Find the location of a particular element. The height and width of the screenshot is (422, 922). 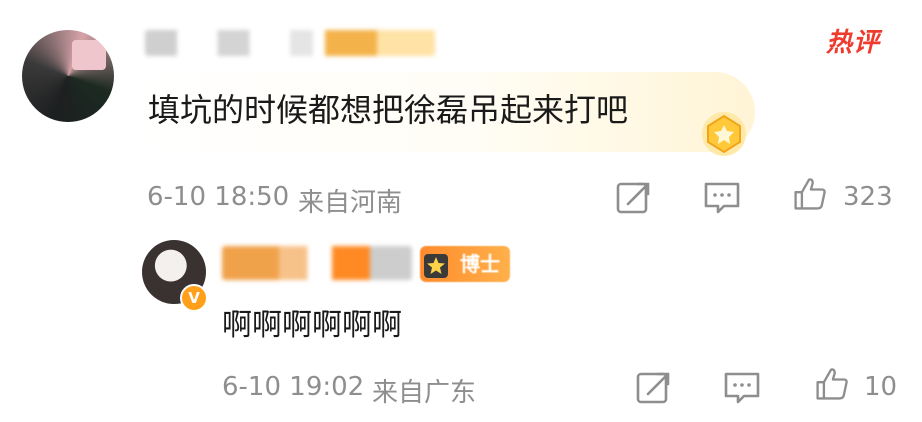

comment-date: 6-10 18:50 is located at coordinates (218, 197).